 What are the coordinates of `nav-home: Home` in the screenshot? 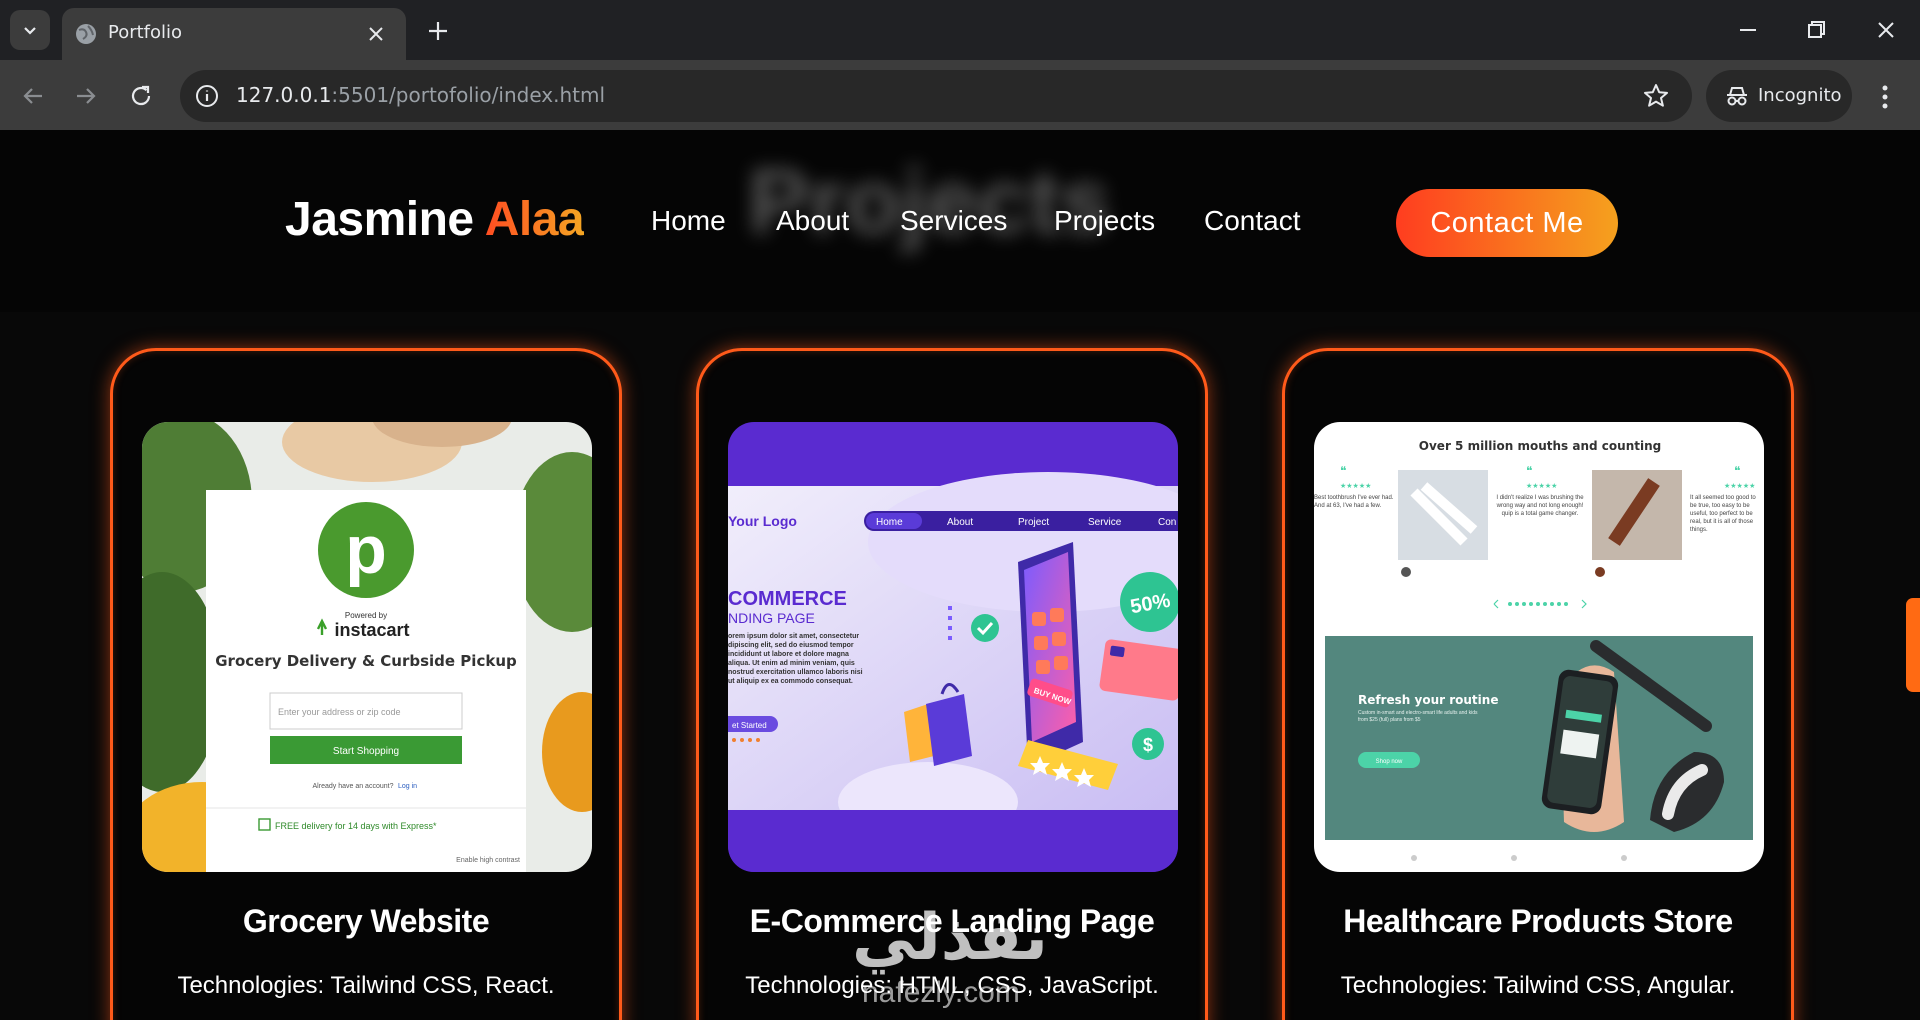 It's located at (688, 221).